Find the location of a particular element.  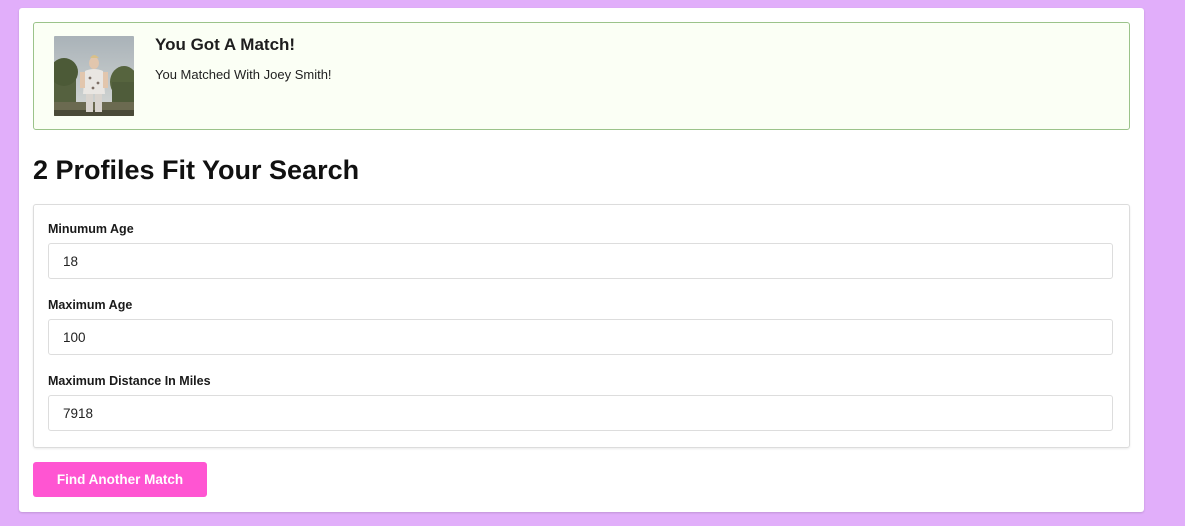

find-another-match-button: Find Another Match is located at coordinates (120, 479).